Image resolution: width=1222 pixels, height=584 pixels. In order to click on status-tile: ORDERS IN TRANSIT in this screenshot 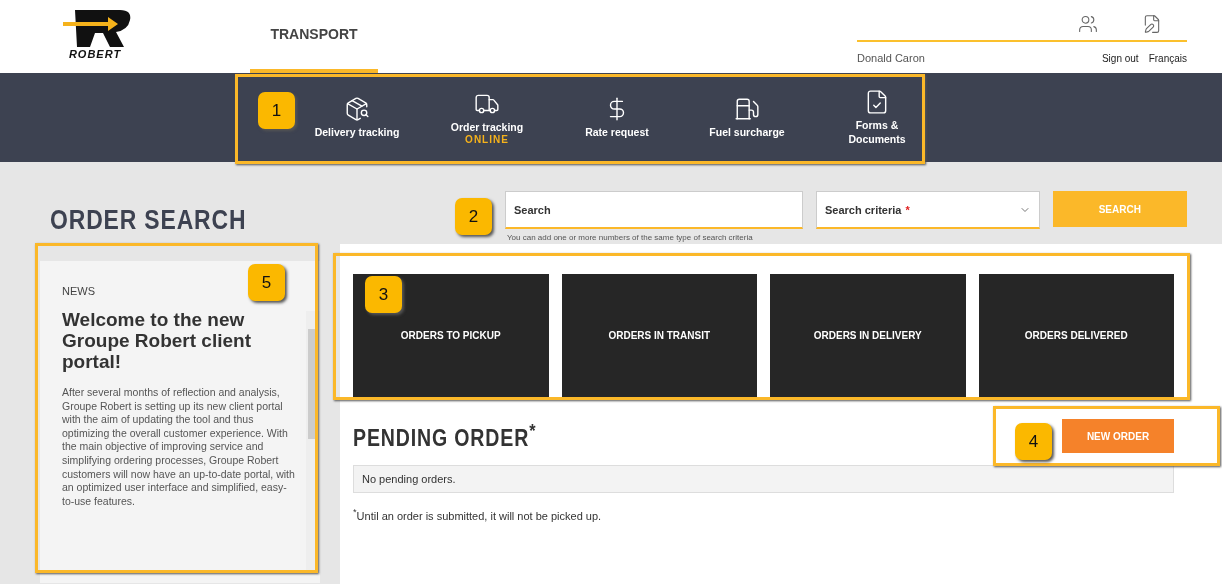, I will do `click(659, 335)`.